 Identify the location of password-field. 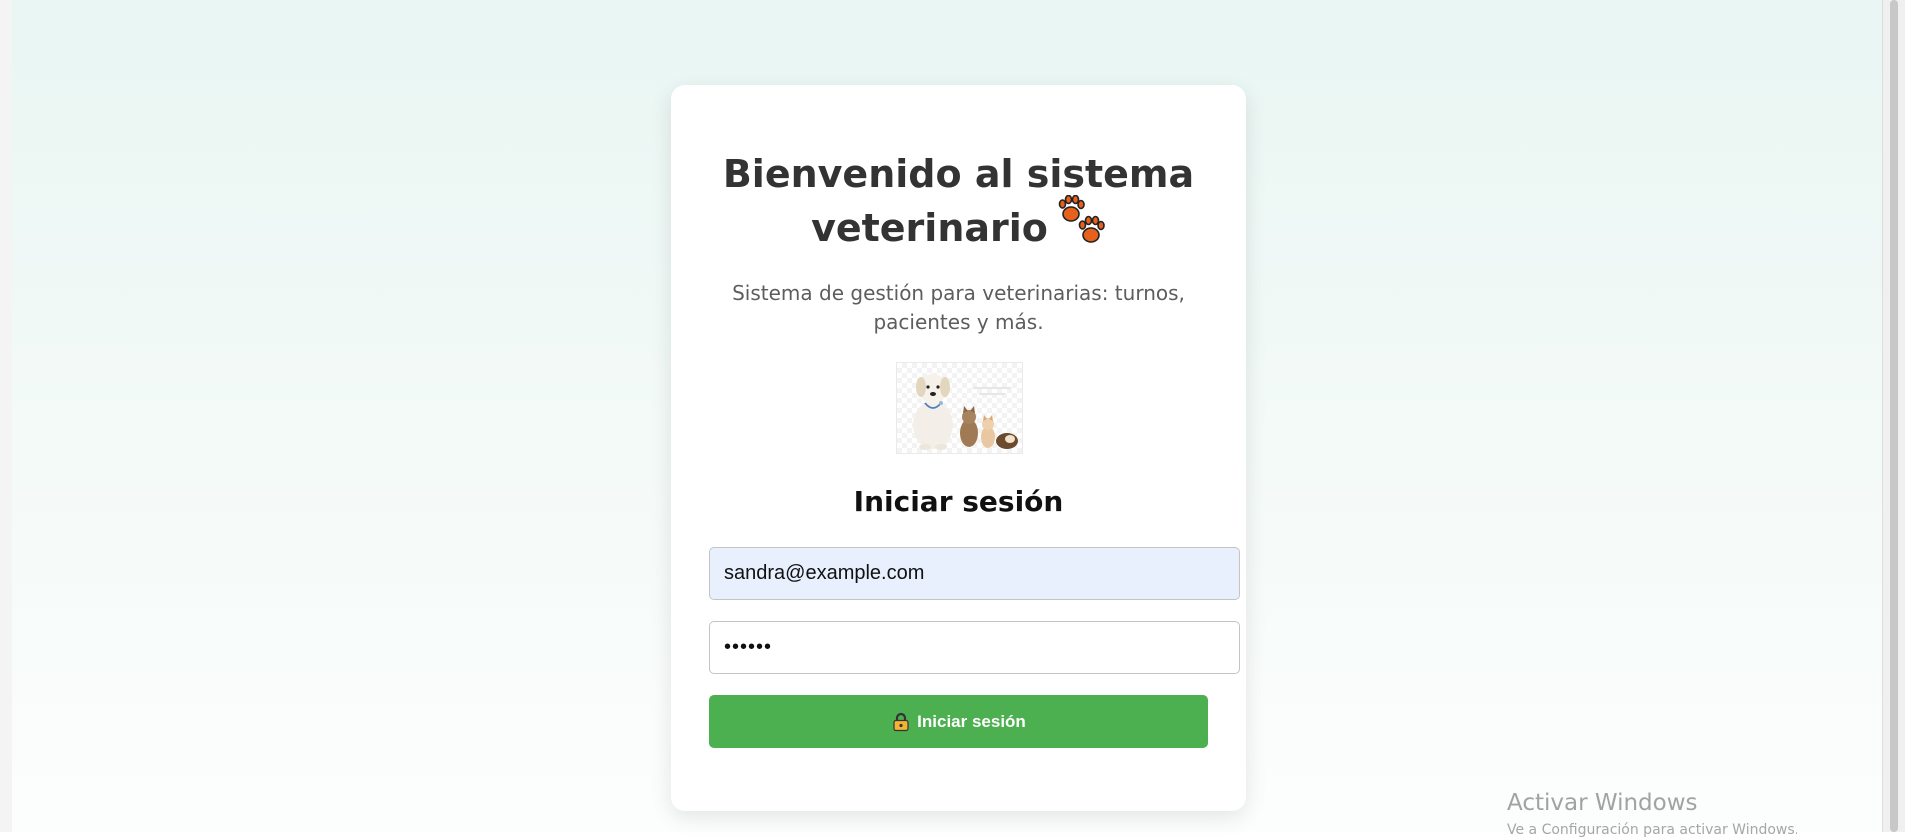
(974, 647).